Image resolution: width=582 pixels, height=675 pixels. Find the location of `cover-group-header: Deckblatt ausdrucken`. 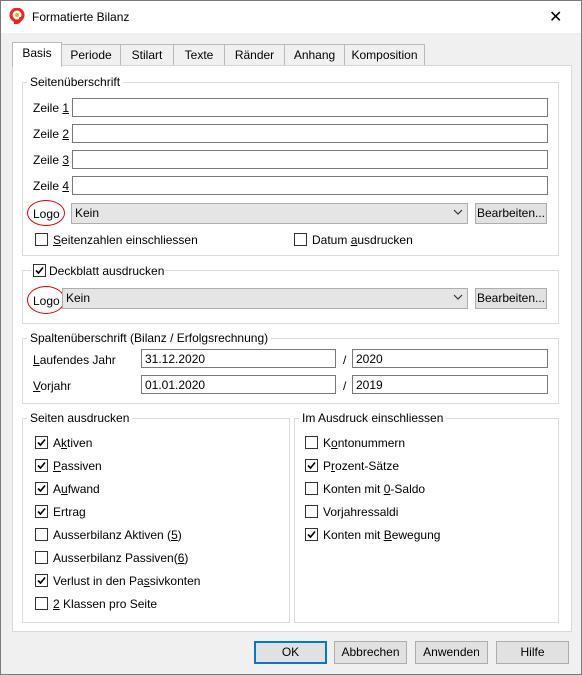

cover-group-header: Deckblatt ausdrucken is located at coordinates (98, 271).